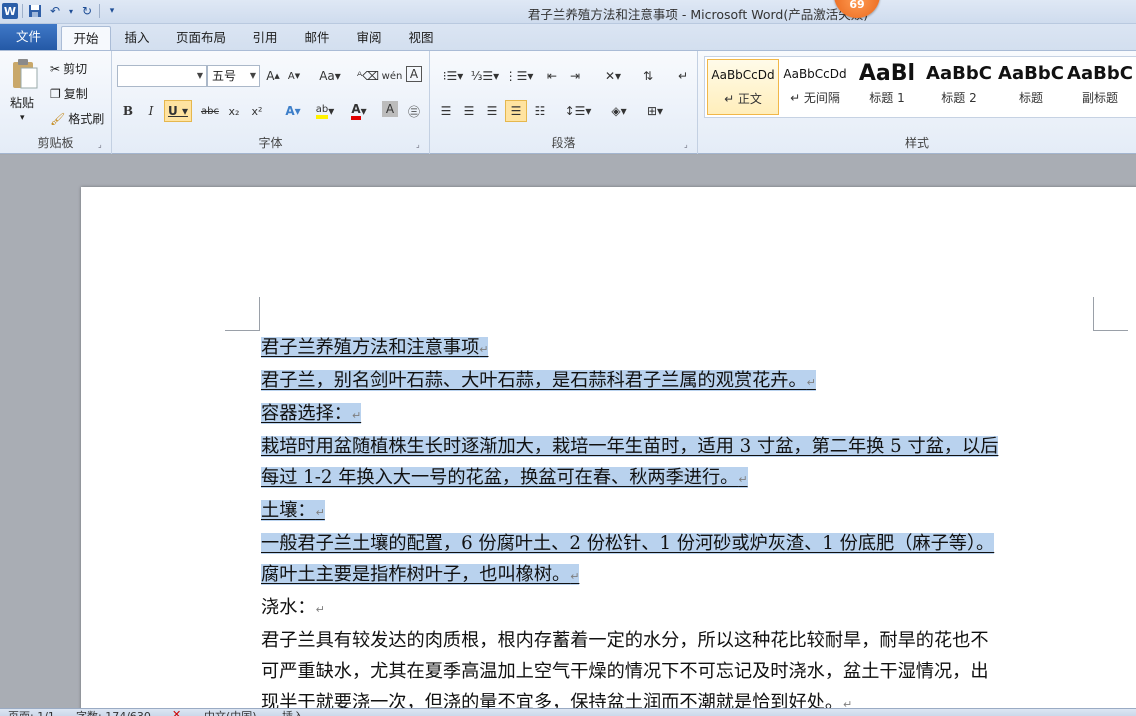 The image size is (1136, 716). What do you see at coordinates (534, 380) in the screenshot?
I see `doc-intro: 君子兰，别名剑叶石蒜、大叶石蒜，是石蒜科君子兰属的观赏花卉。` at bounding box center [534, 380].